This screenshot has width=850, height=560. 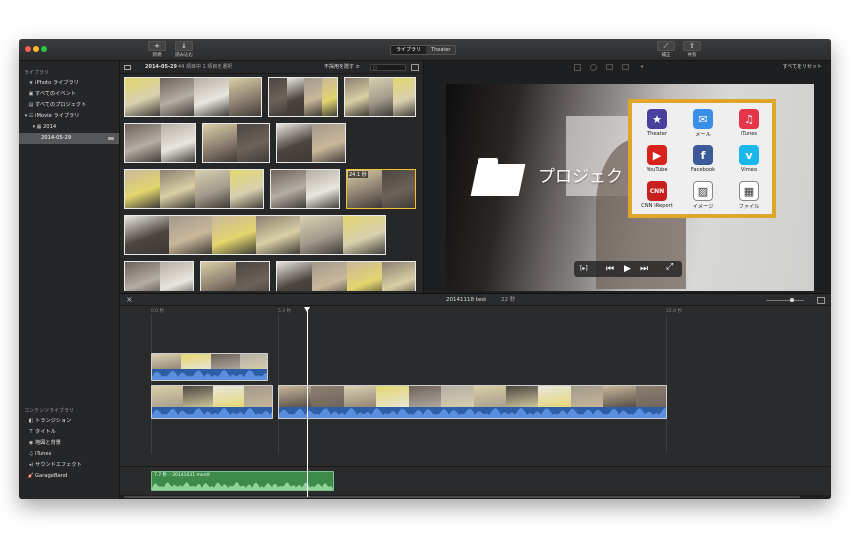 What do you see at coordinates (802, 67) in the screenshot?
I see `reset-all-button: すべてをリセット` at bounding box center [802, 67].